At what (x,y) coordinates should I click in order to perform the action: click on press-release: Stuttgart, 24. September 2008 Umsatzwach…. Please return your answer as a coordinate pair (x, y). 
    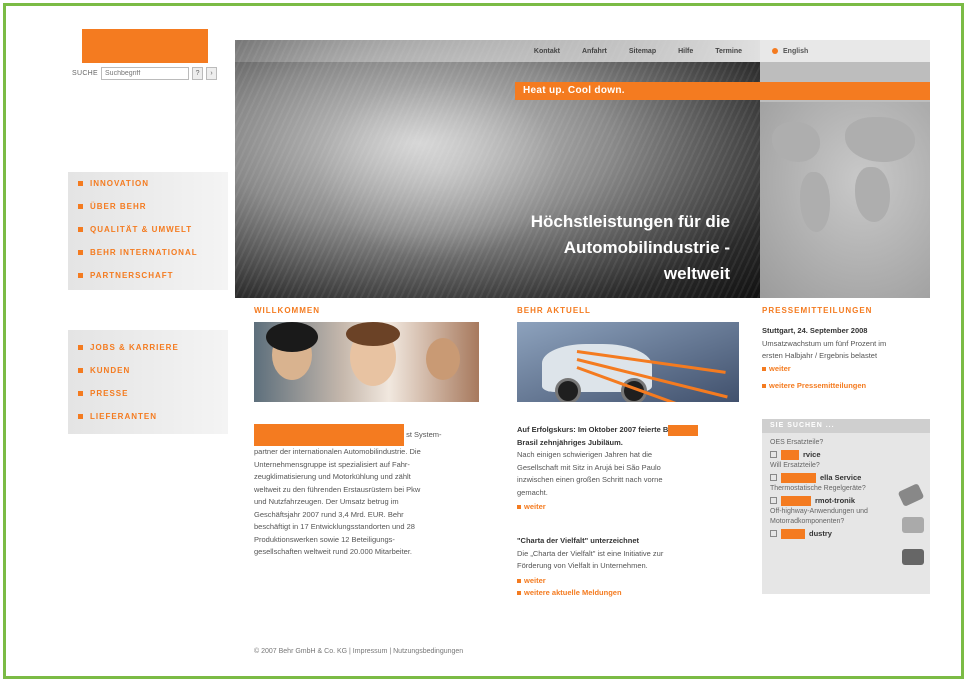
    Looking at the image, I should click on (847, 359).